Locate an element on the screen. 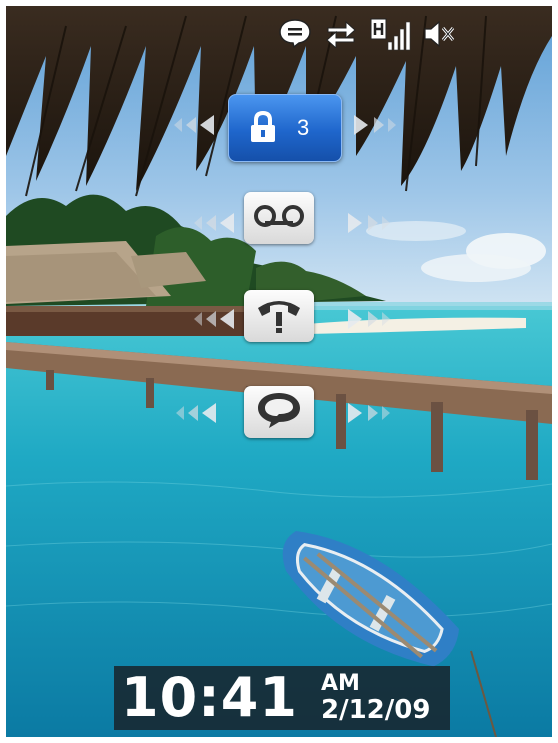  missed-call-icon is located at coordinates (279, 316).